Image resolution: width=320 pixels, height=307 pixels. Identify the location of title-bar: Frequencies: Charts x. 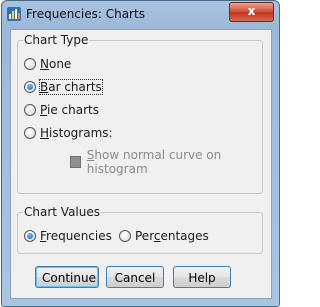
(140, 14).